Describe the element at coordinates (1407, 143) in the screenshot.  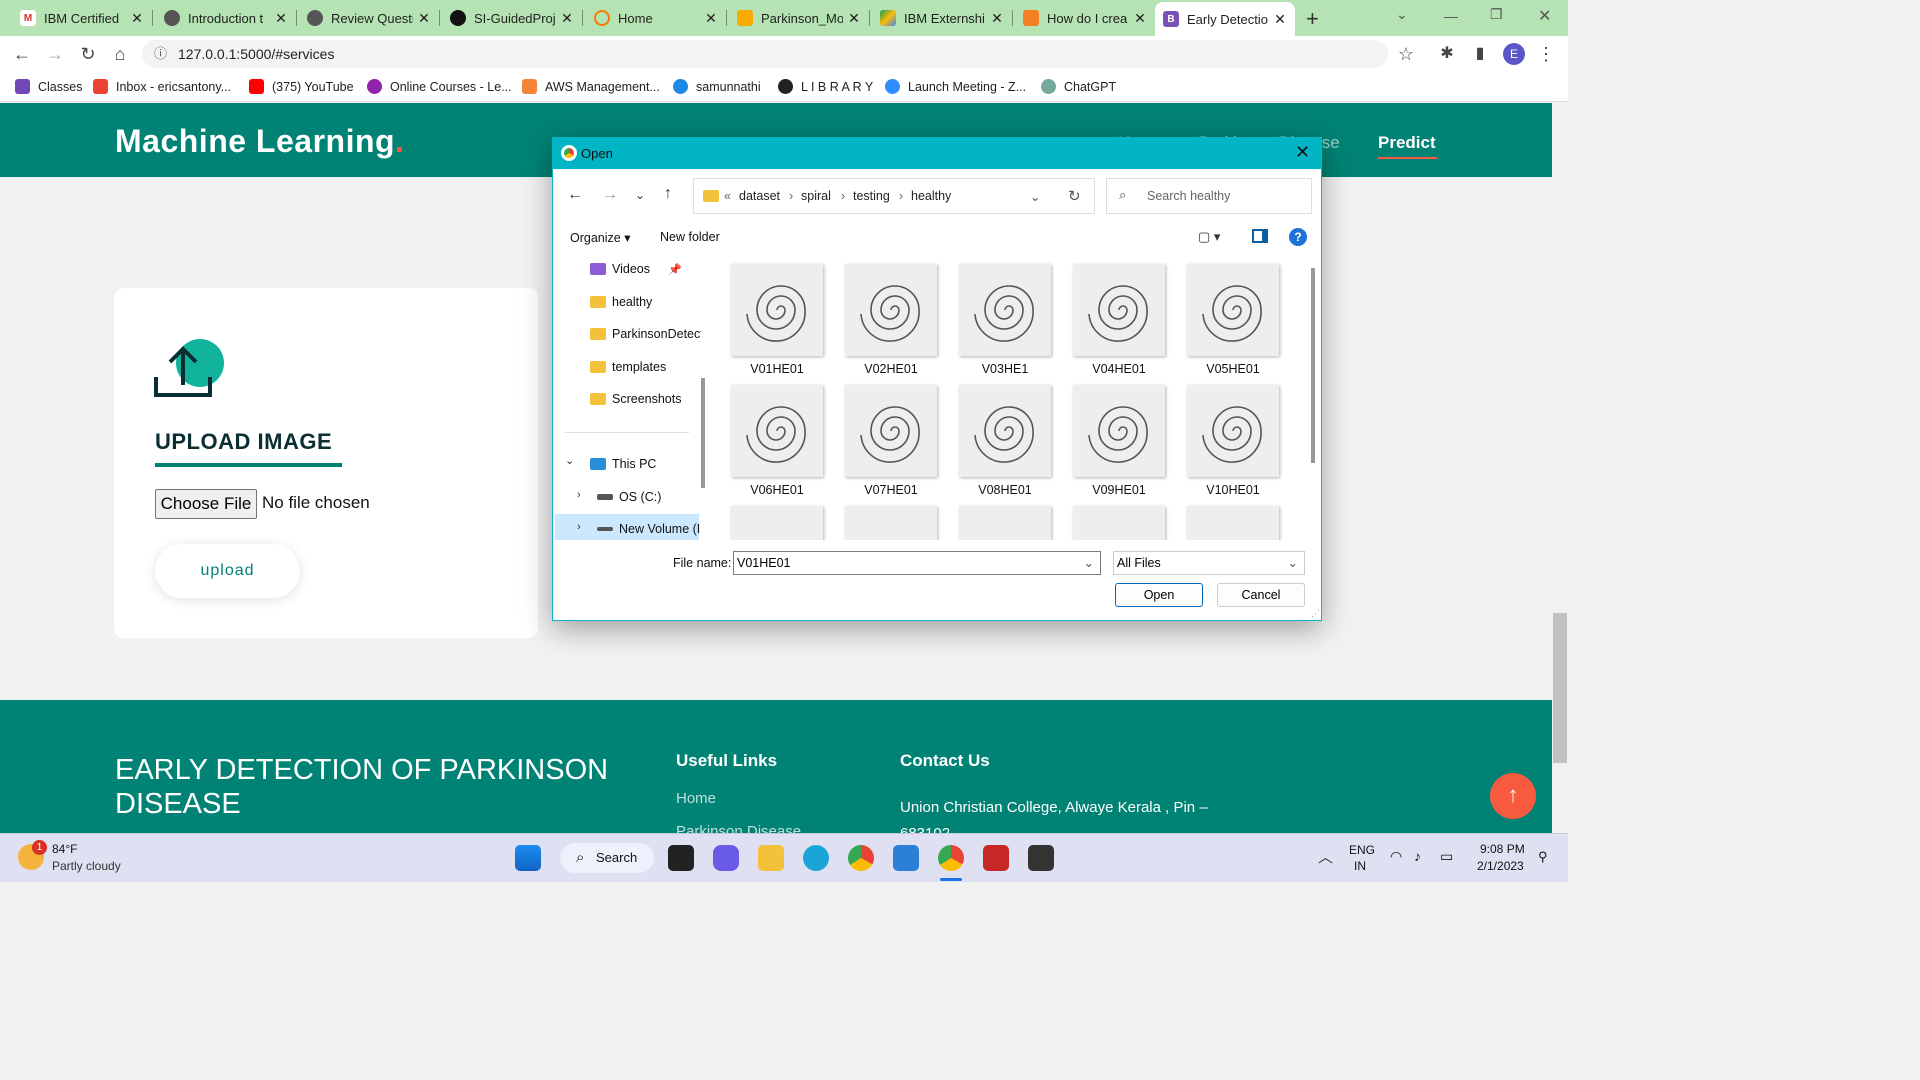
I see `nav-predict: Predict` at that location.